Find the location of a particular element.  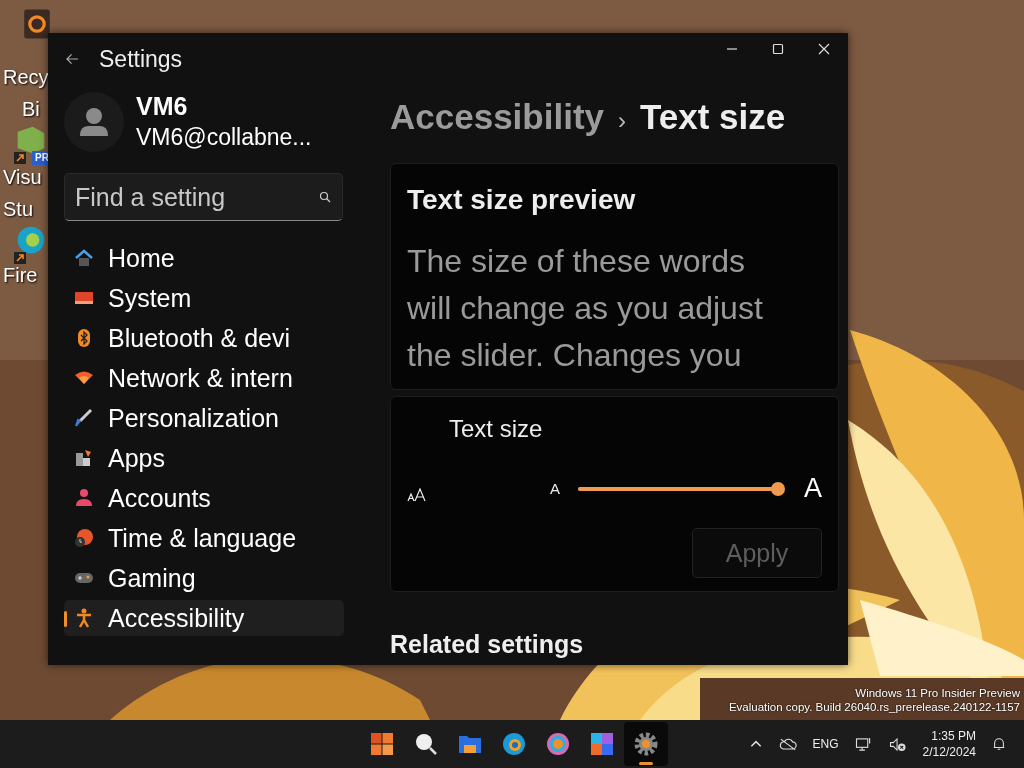

gear-icon is located at coordinates (646, 744).